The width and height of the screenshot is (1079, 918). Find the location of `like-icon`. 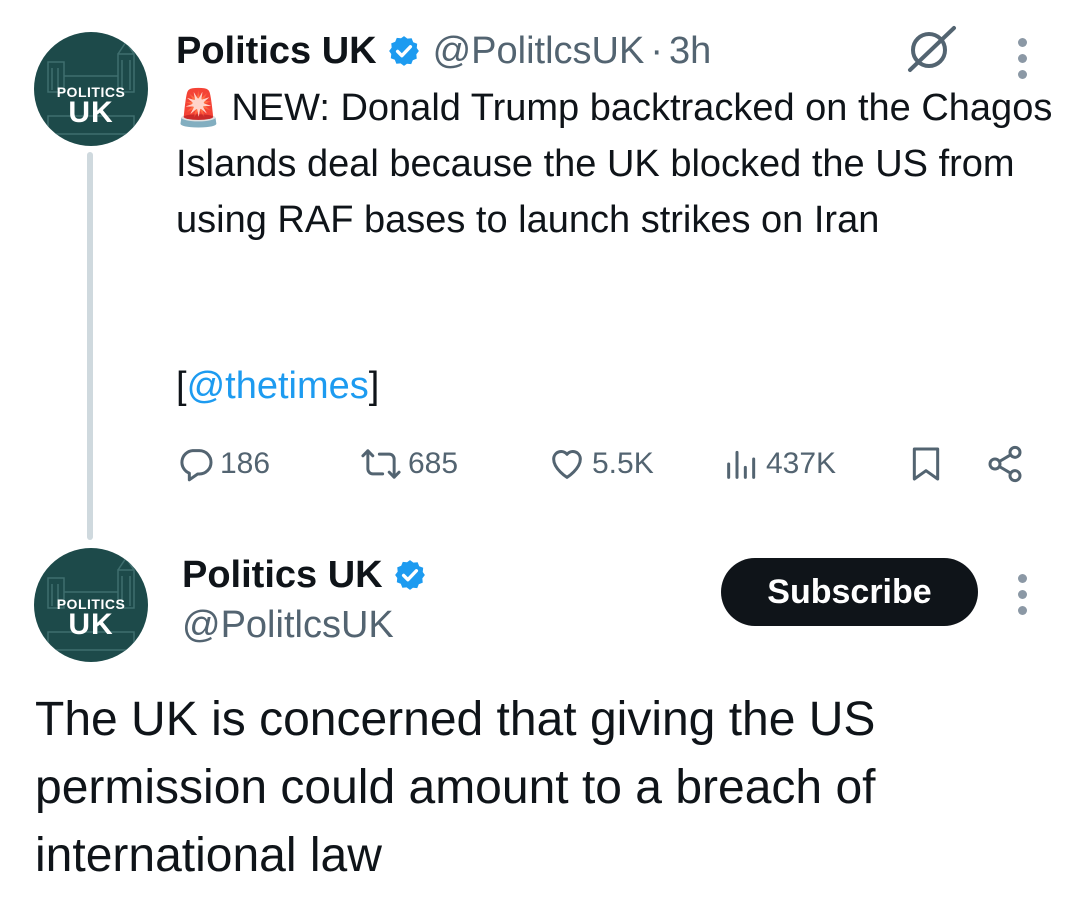

like-icon is located at coordinates (567, 464).